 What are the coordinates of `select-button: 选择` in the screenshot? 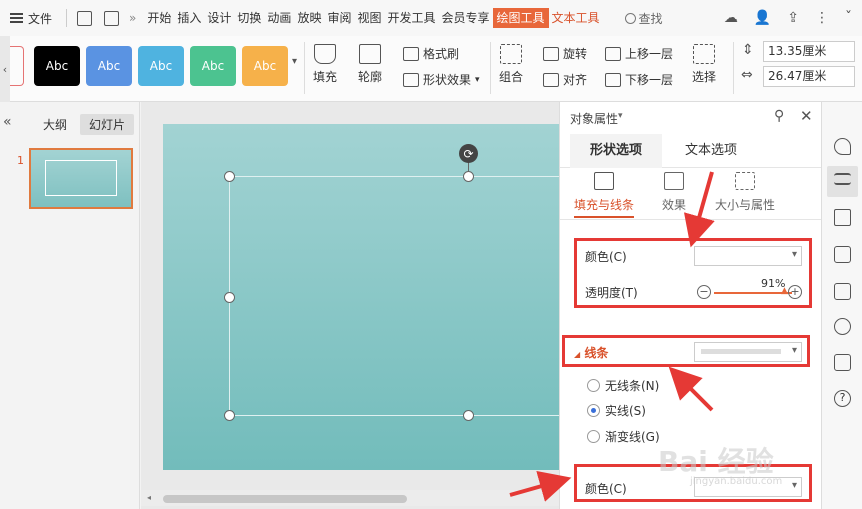 It's located at (704, 64).